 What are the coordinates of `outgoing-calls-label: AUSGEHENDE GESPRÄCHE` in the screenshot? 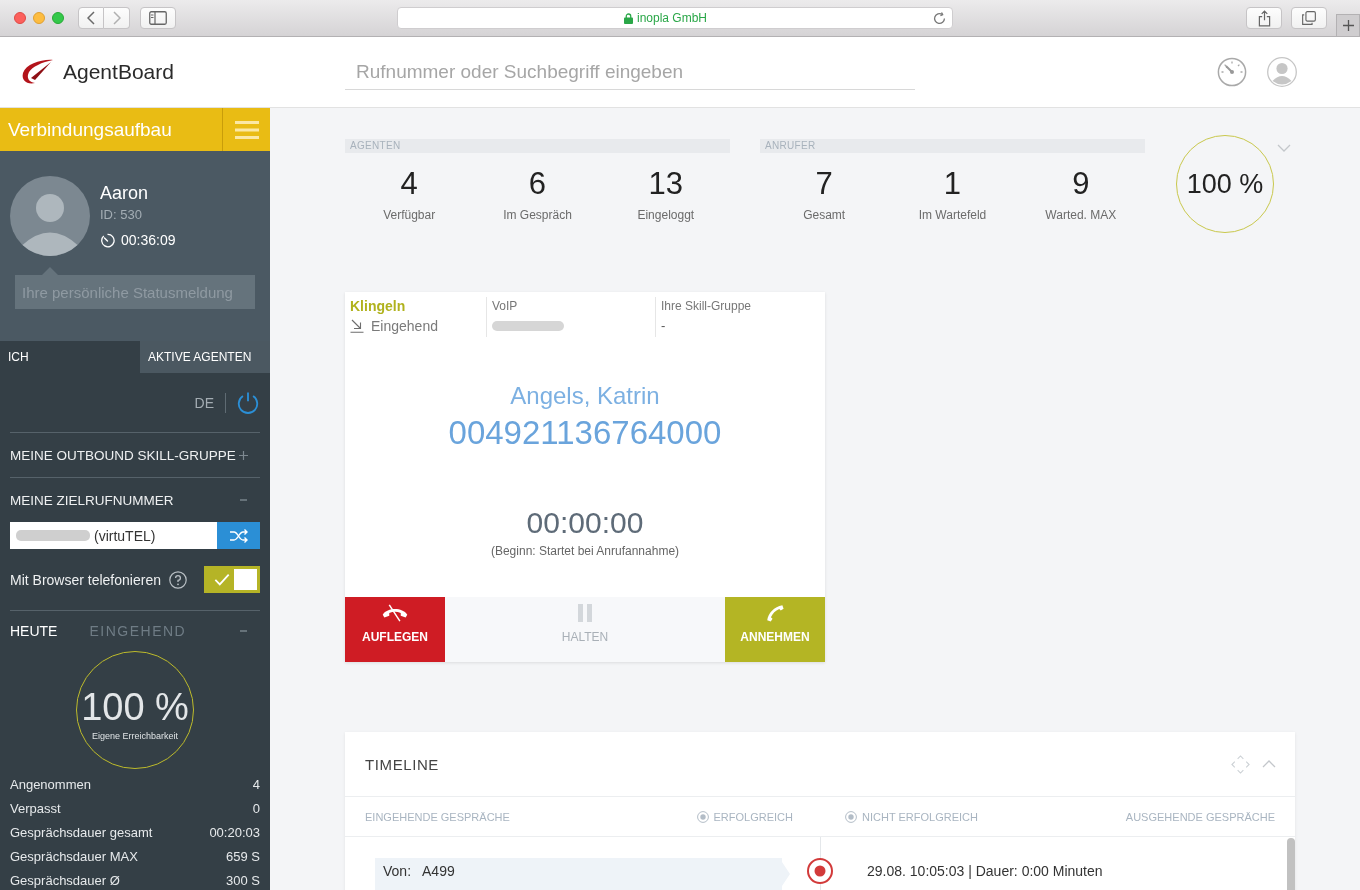 It's located at (1200, 816).